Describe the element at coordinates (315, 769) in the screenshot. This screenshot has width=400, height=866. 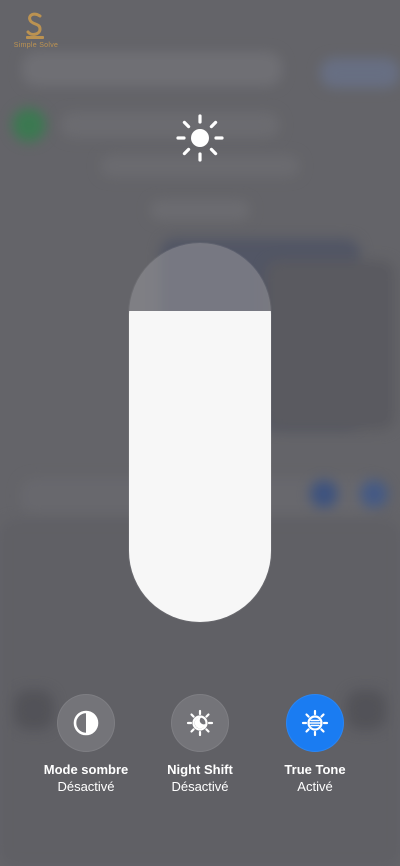
I see `true-tone-label: True Tone` at that location.